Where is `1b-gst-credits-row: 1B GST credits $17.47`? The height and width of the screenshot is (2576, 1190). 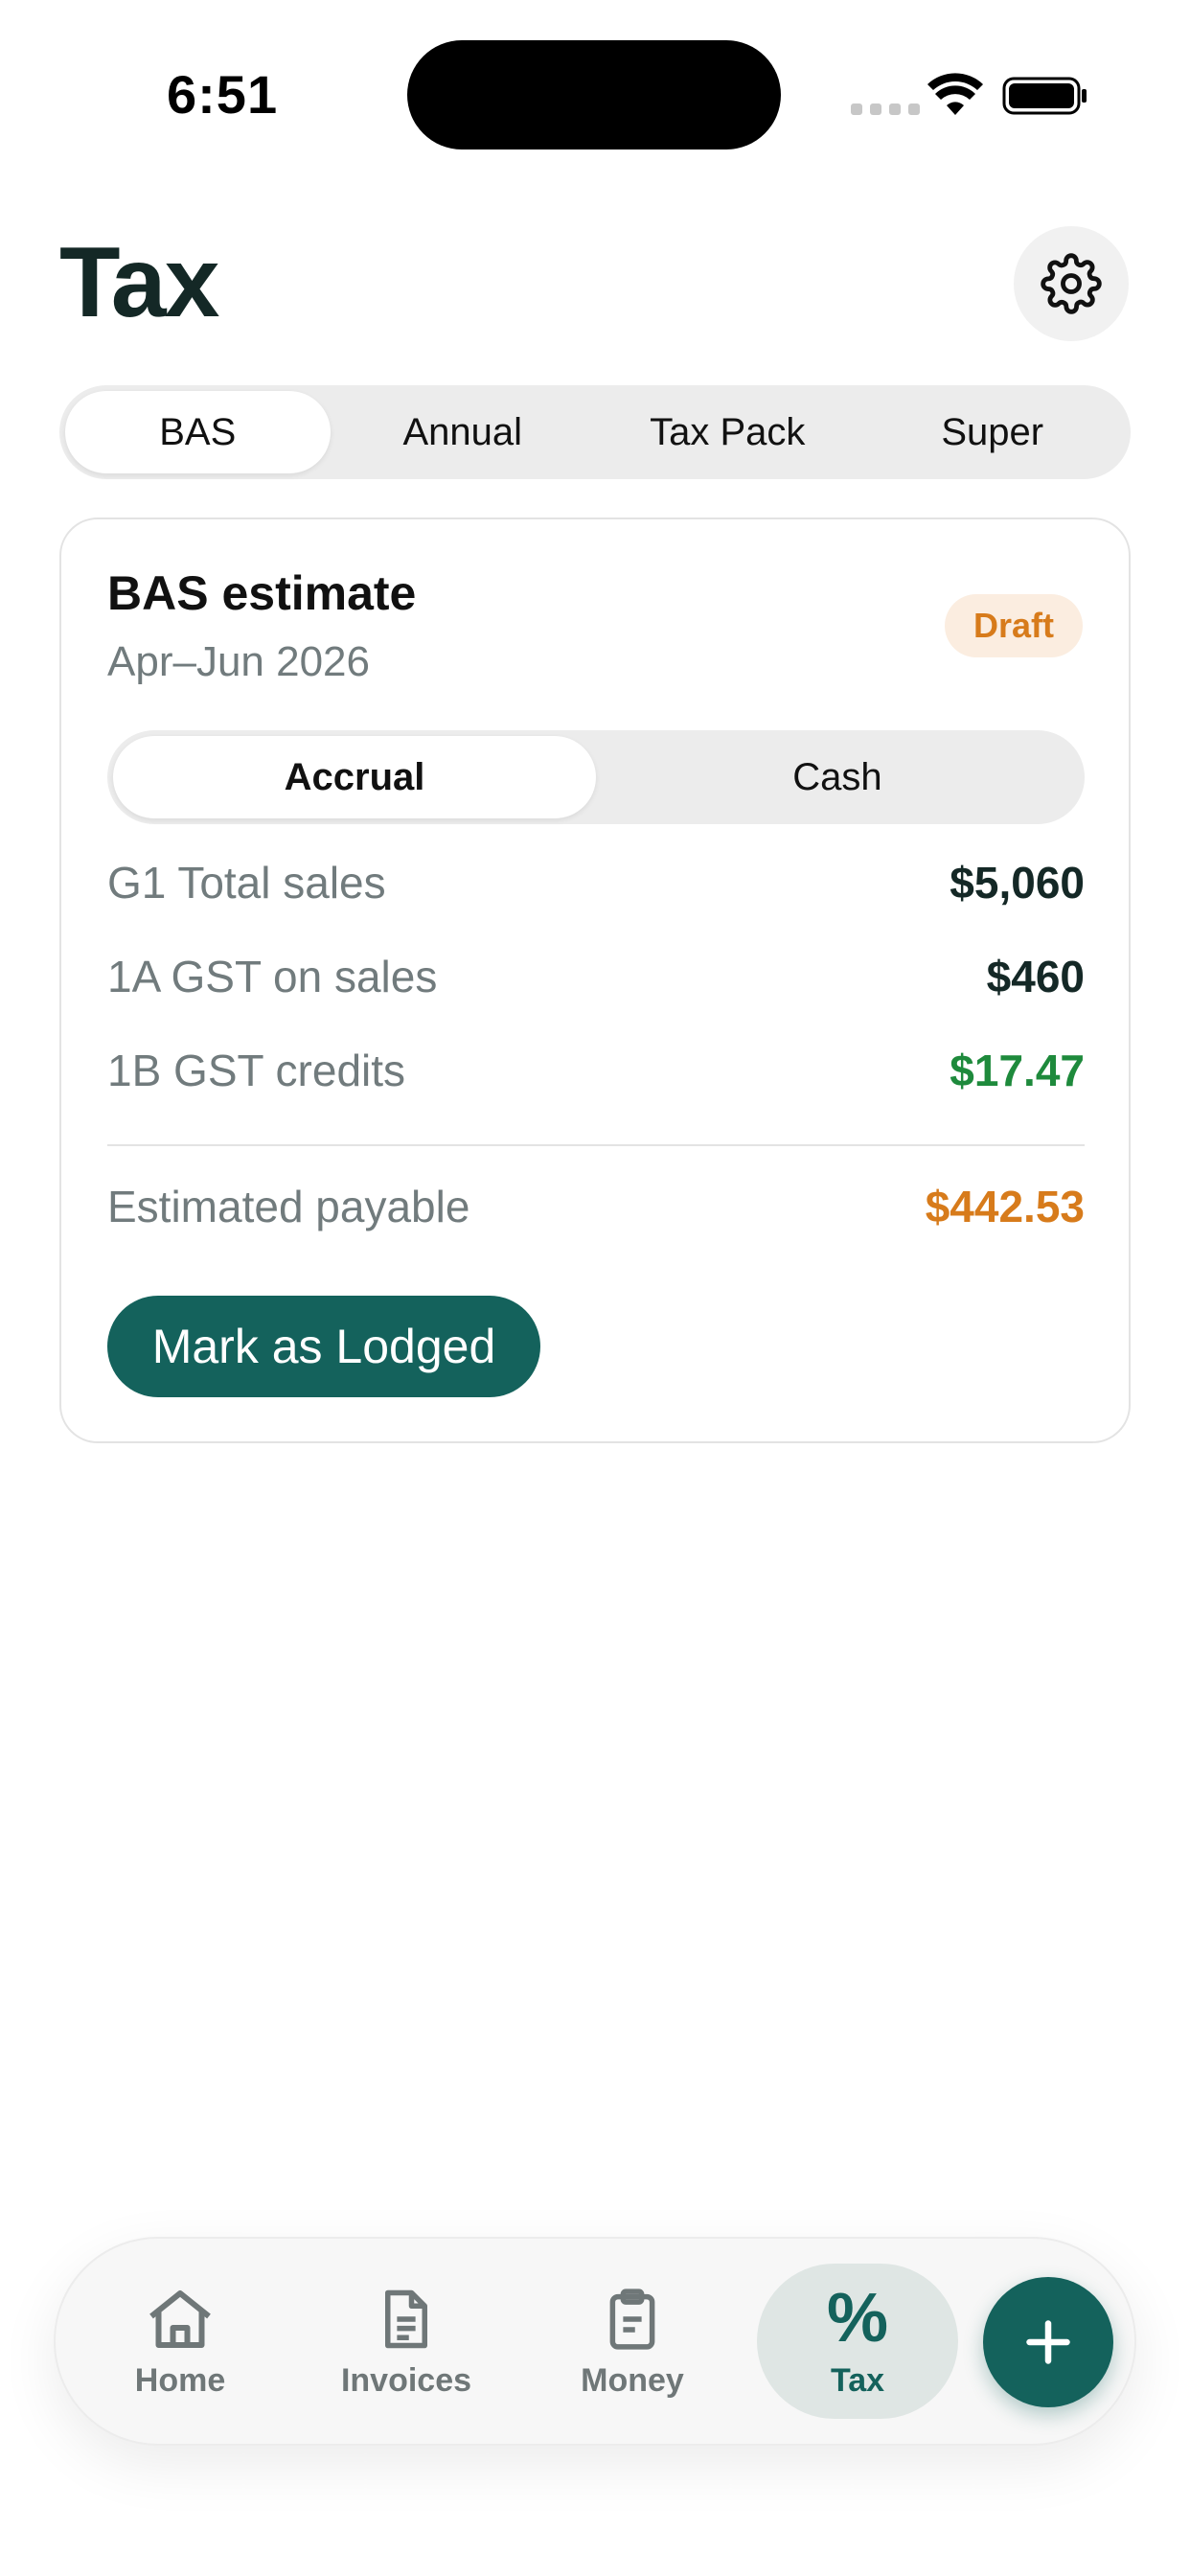
1b-gst-credits-row: 1B GST credits $17.47 is located at coordinates (596, 1070).